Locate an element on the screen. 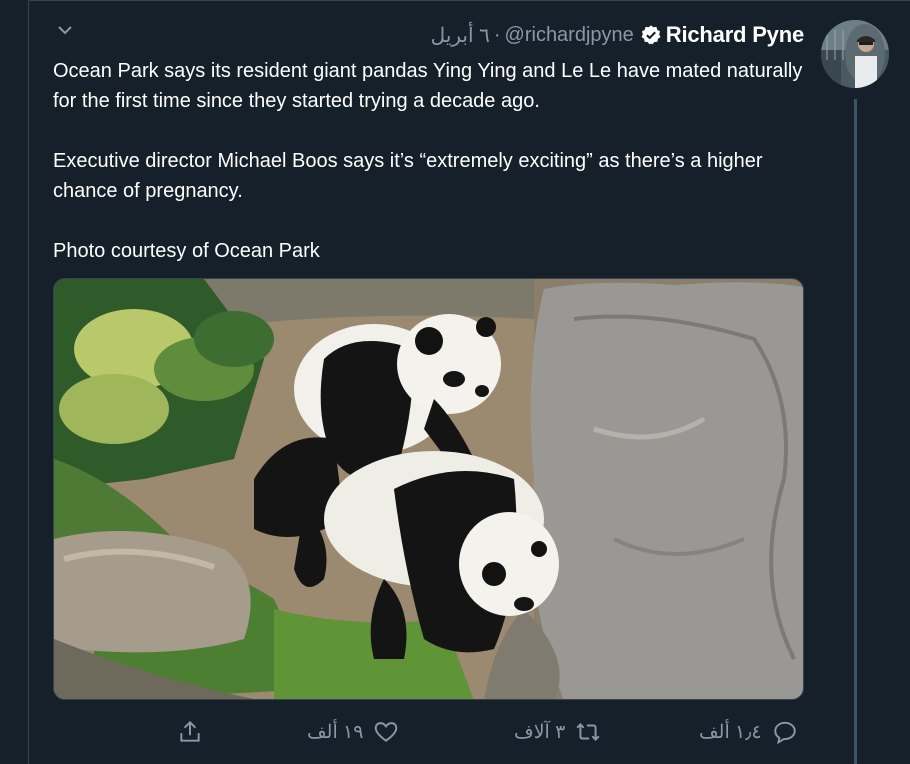 The width and height of the screenshot is (910, 764). avatar-image is located at coordinates (855, 54).